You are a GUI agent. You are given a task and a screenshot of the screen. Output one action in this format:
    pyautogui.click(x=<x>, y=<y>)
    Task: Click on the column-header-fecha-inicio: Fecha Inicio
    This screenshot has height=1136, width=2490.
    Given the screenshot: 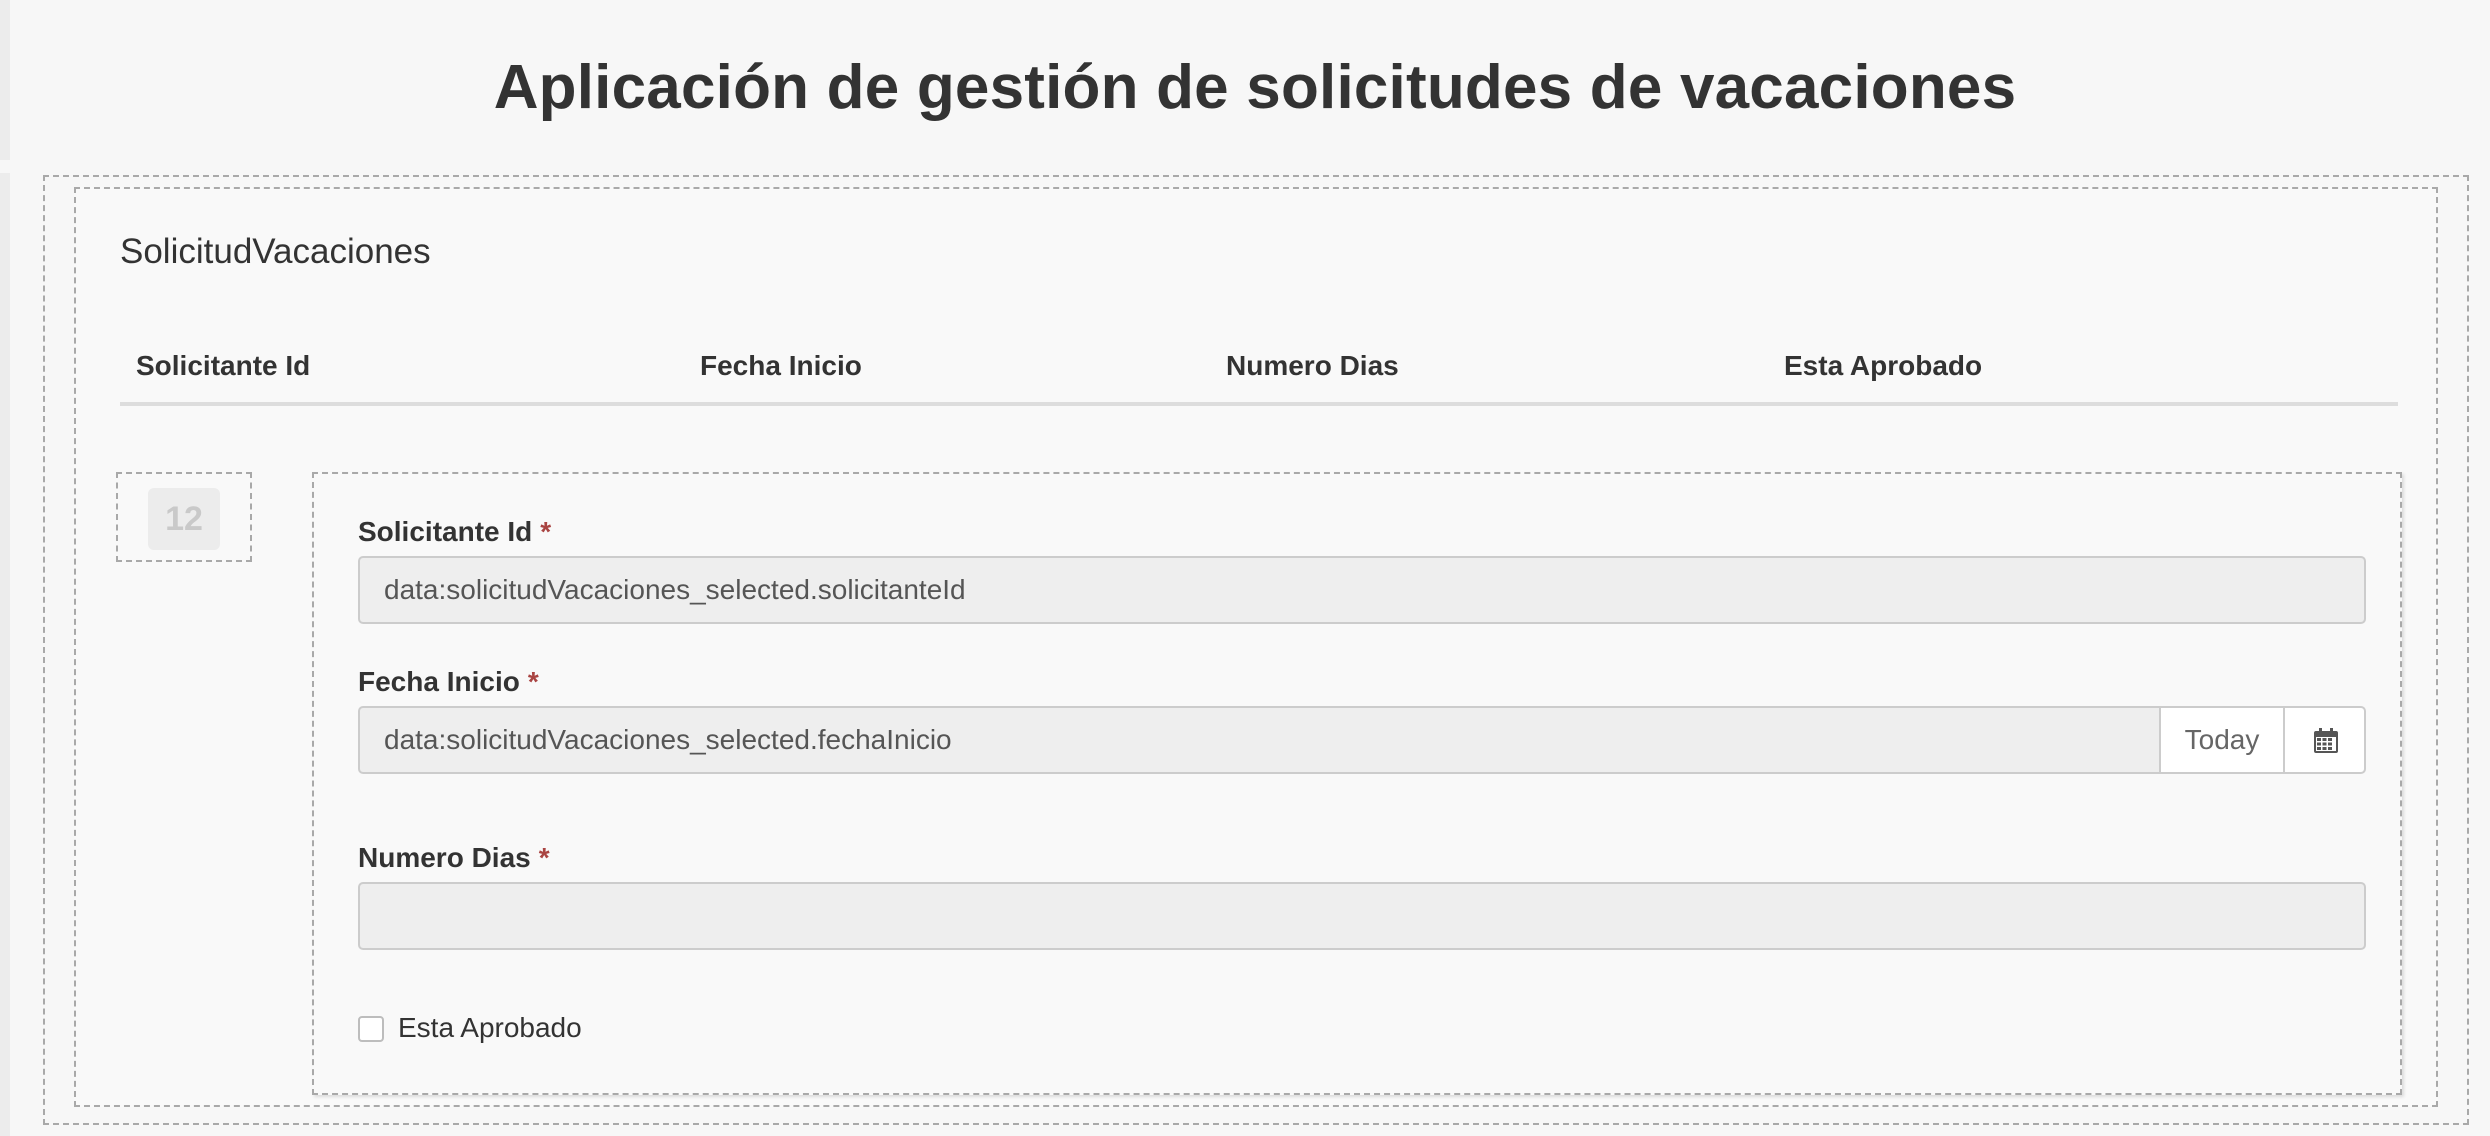 What is the action you would take?
    pyautogui.click(x=781, y=366)
    